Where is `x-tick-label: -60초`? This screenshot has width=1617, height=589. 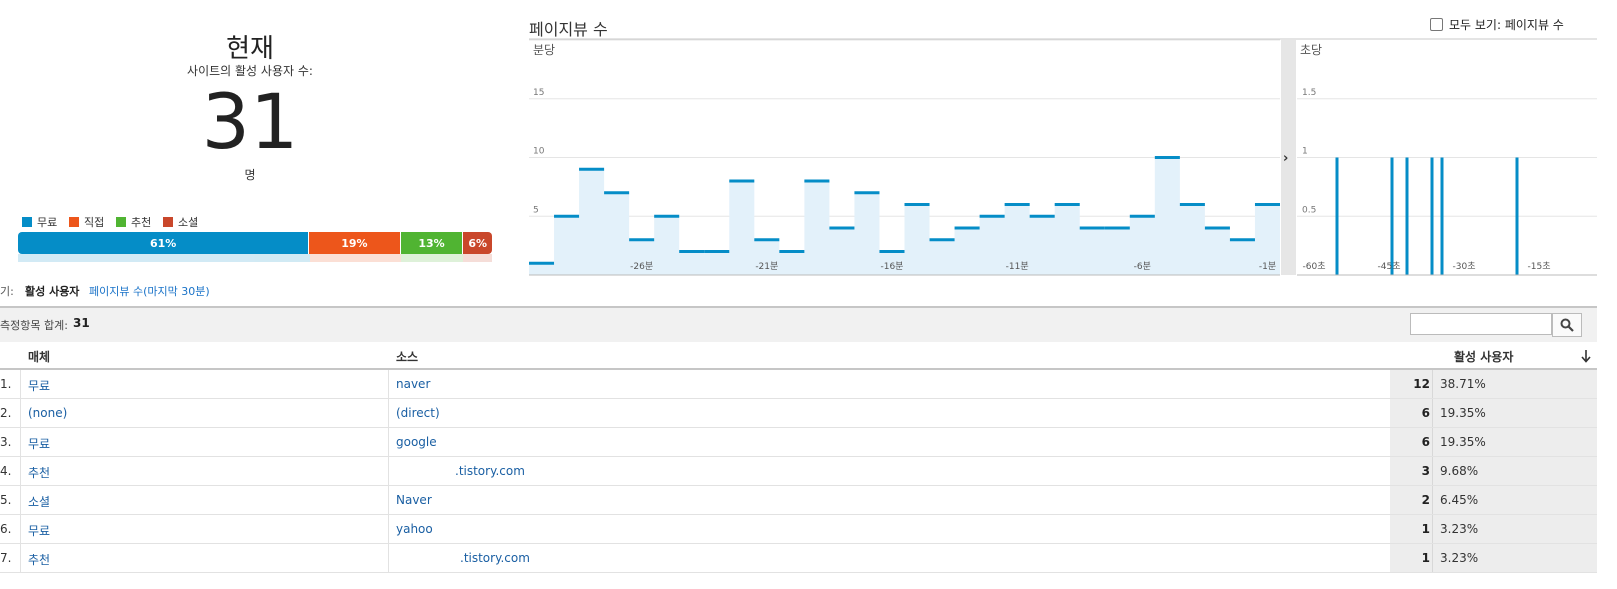
x-tick-label: -60초 is located at coordinates (1314, 266).